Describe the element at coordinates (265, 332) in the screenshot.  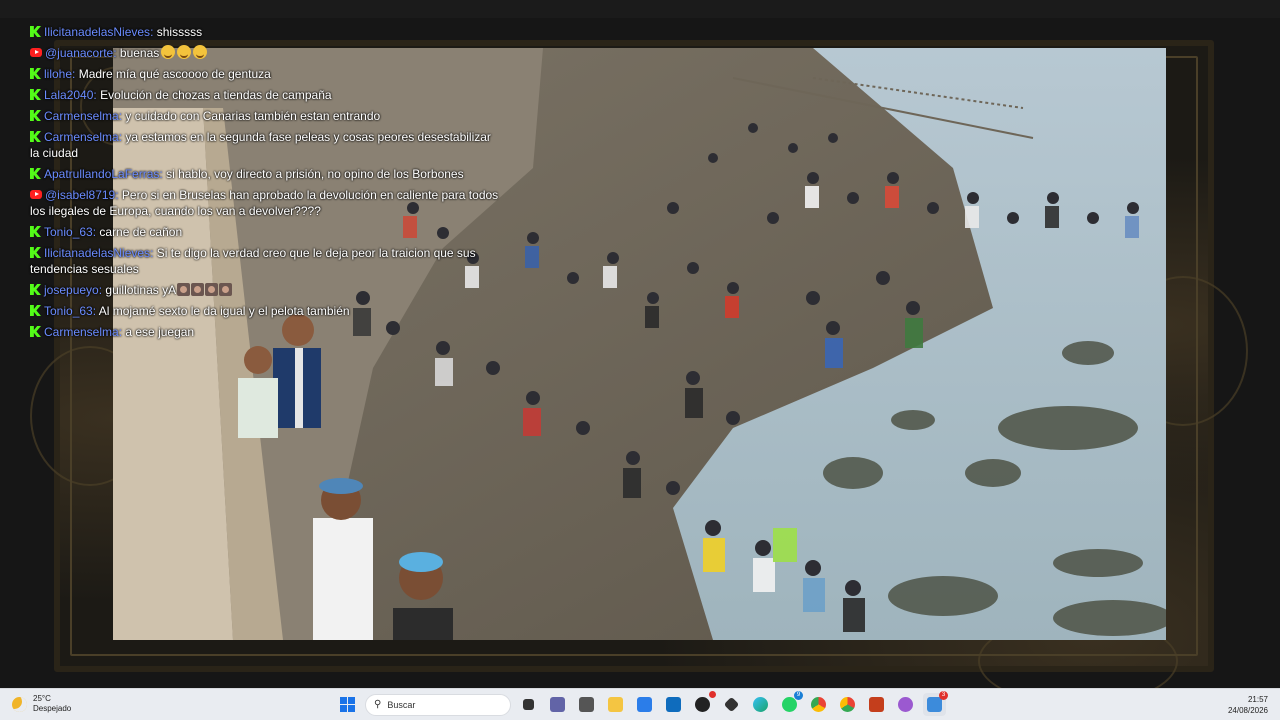
I see `chat-message: Carmenselma: a ese juegan` at that location.